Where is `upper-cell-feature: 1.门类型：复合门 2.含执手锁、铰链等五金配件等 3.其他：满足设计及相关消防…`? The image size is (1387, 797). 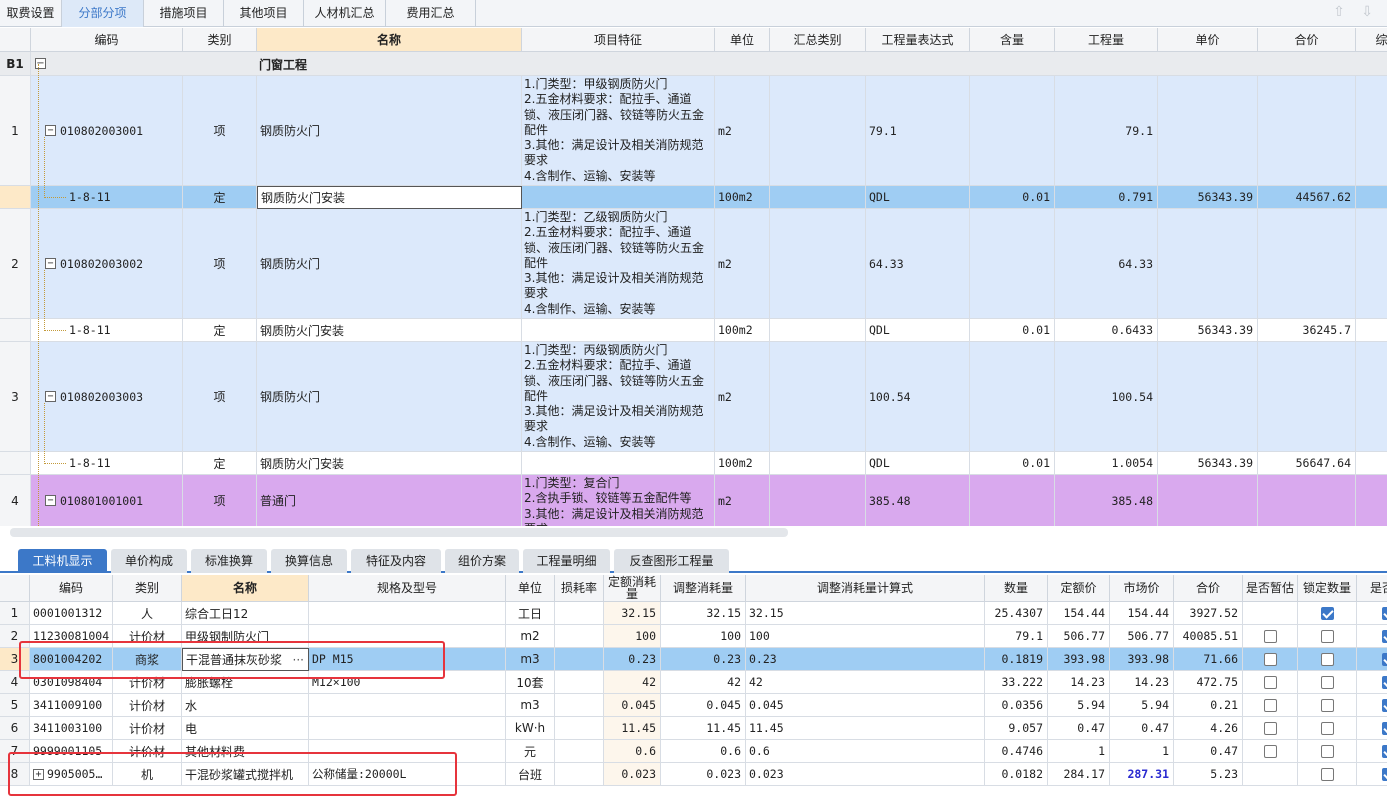 upper-cell-feature: 1.门类型：复合门 2.含执手锁、铰链等五金配件等 3.其他：满足设计及相关消防… is located at coordinates (618, 500).